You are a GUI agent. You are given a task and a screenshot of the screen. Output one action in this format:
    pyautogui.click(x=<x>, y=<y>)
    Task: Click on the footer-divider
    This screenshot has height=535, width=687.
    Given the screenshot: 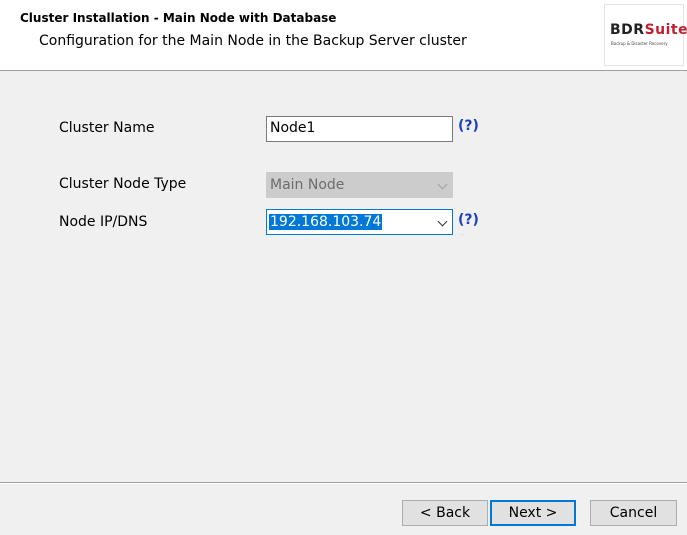 What is the action you would take?
    pyautogui.click(x=343, y=483)
    